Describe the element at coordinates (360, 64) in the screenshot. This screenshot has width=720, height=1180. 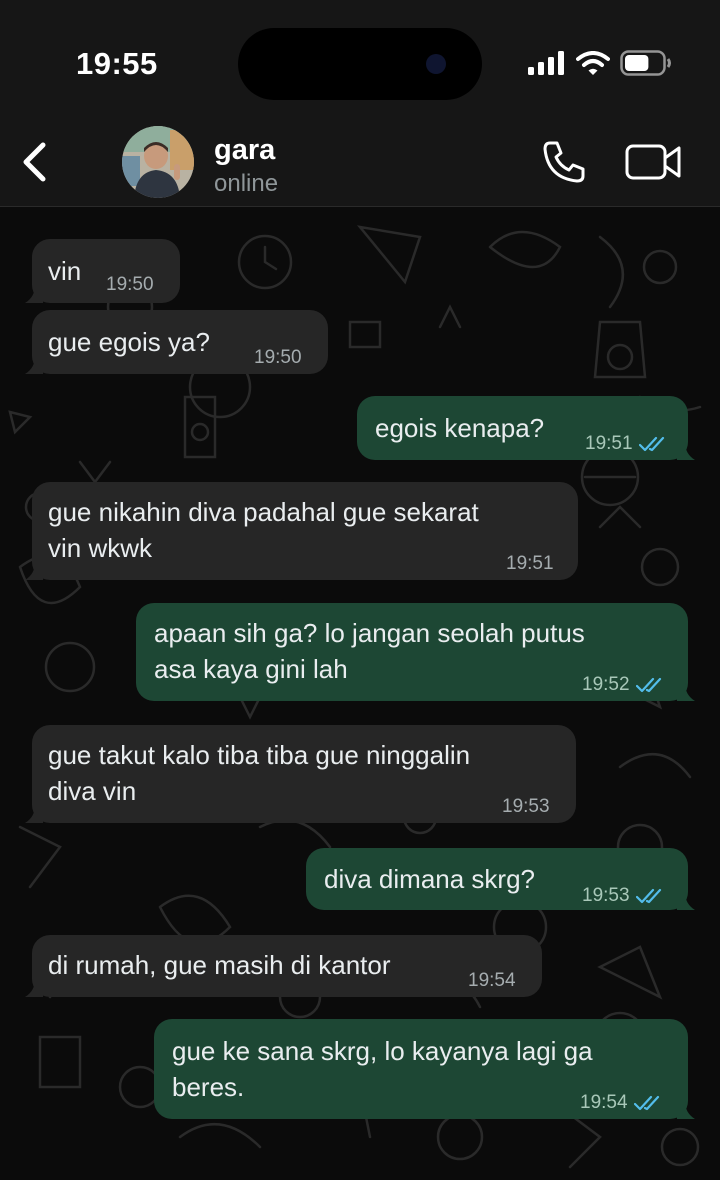
I see `dynamic-island` at that location.